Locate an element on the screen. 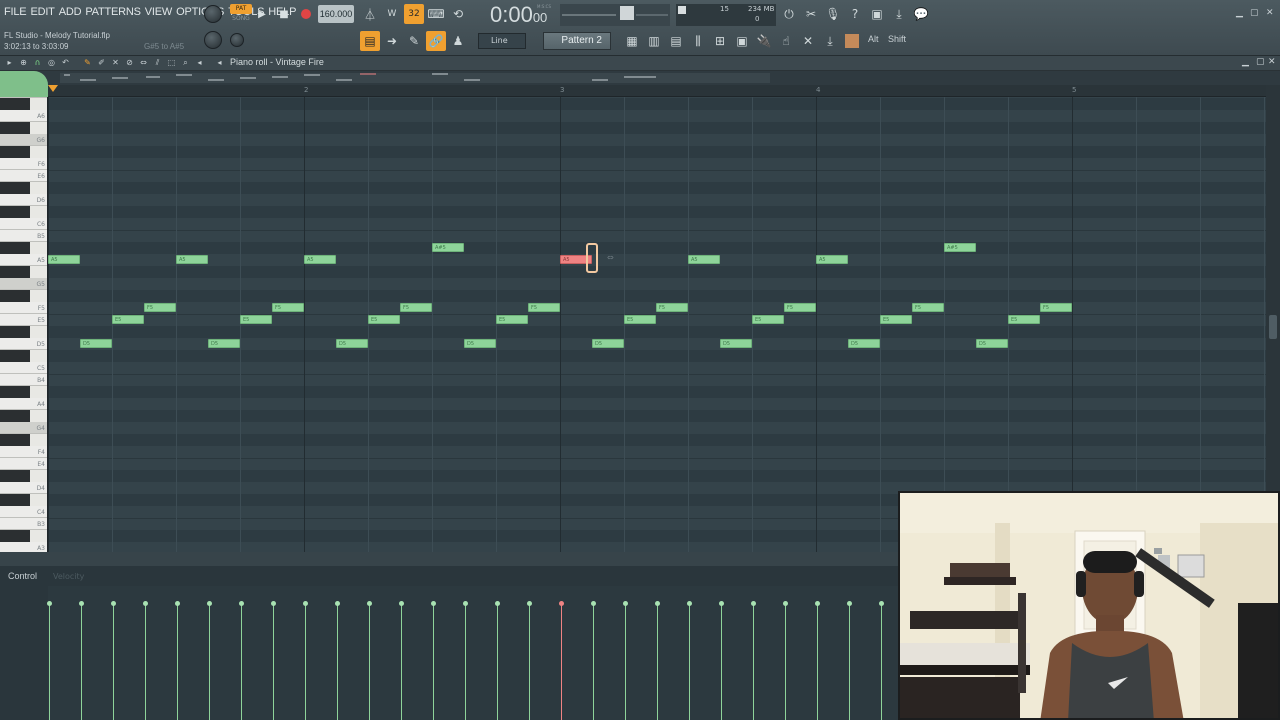 This screenshot has height=720, width=1280. microphone-button: 🎙 is located at coordinates (833, 14).